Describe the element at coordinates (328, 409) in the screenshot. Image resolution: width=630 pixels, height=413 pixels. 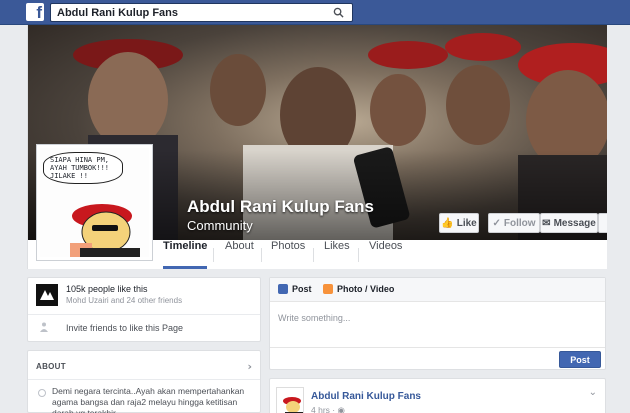
I see `post-timestamp: 4 hrs · ◉` at that location.